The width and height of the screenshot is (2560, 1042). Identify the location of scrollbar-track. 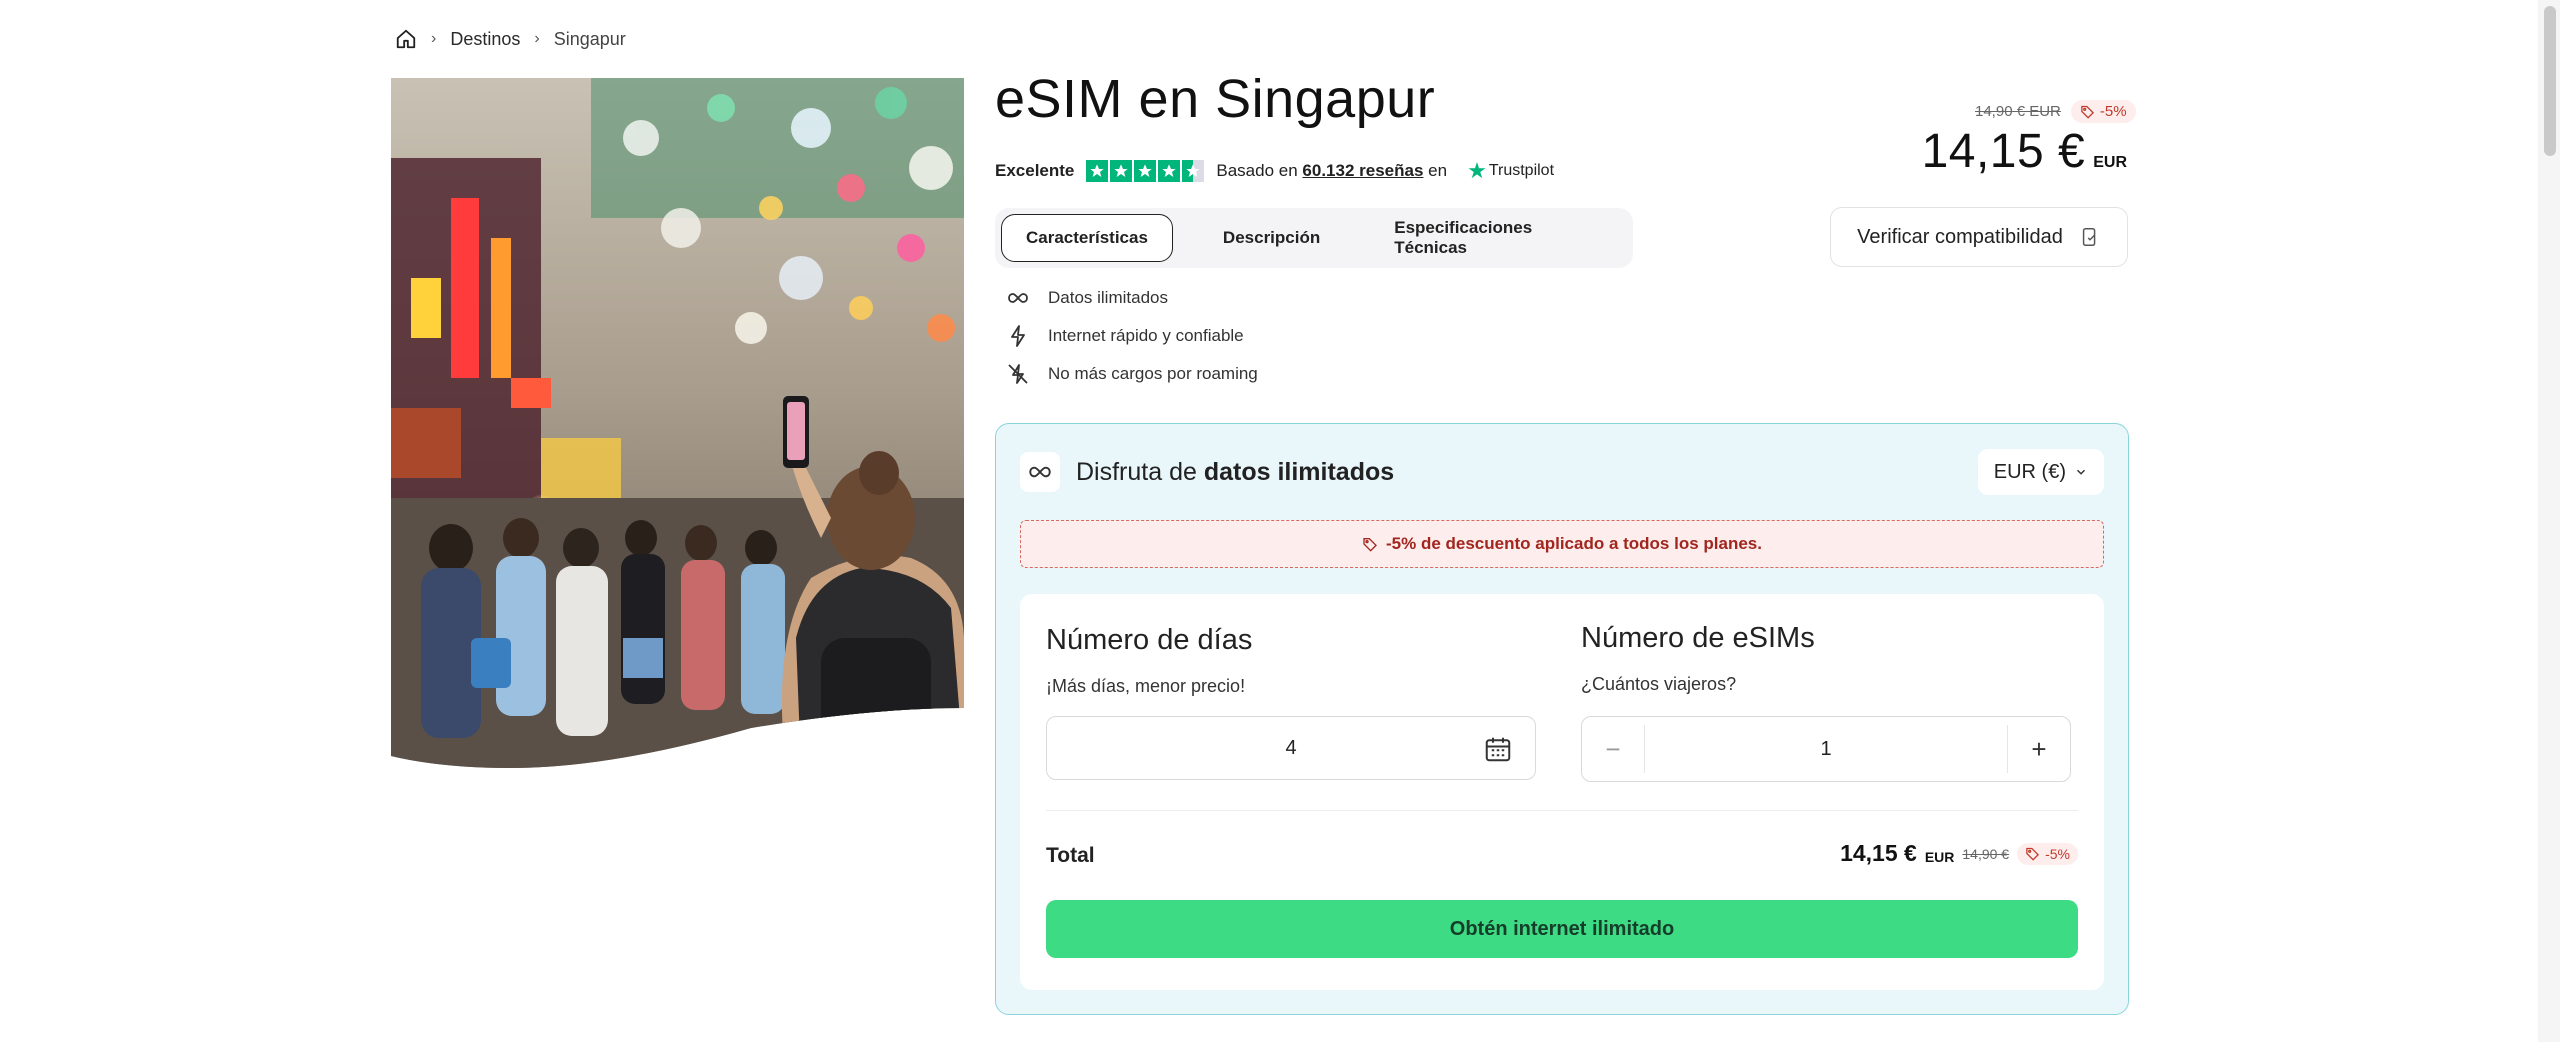
(2549, 521).